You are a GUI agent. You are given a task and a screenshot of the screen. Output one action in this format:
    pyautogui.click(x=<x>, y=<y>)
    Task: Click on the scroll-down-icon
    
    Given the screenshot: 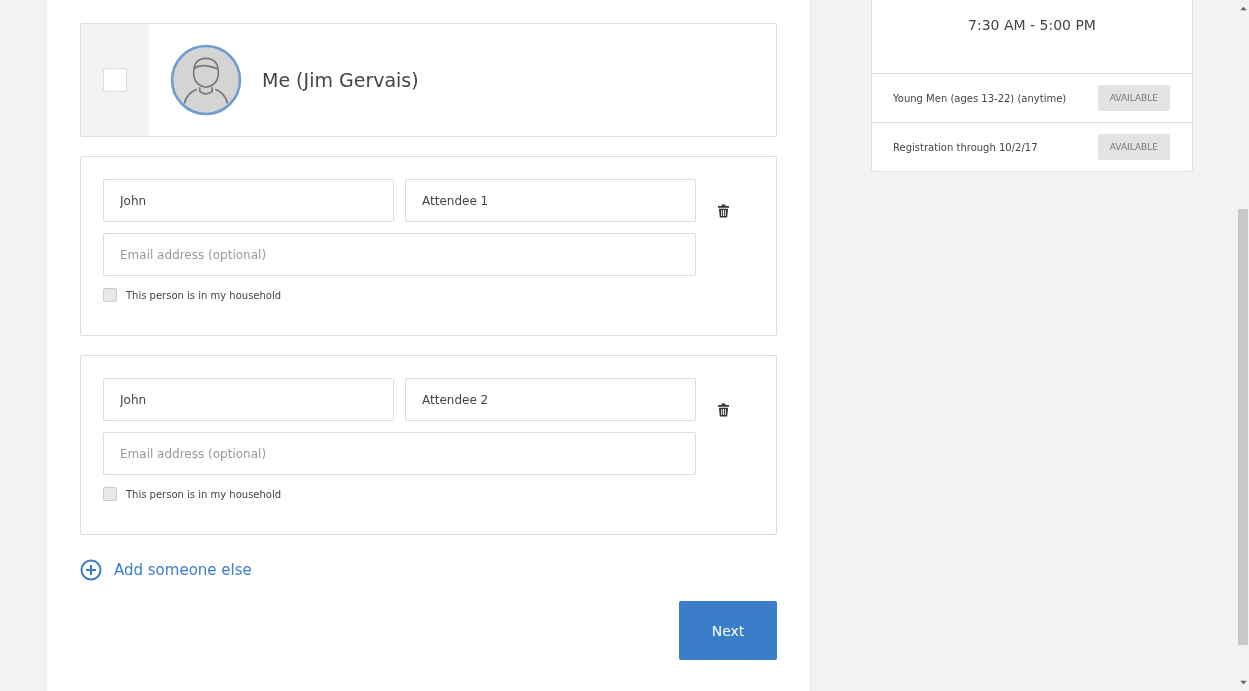 What is the action you would take?
    pyautogui.click(x=1243, y=682)
    